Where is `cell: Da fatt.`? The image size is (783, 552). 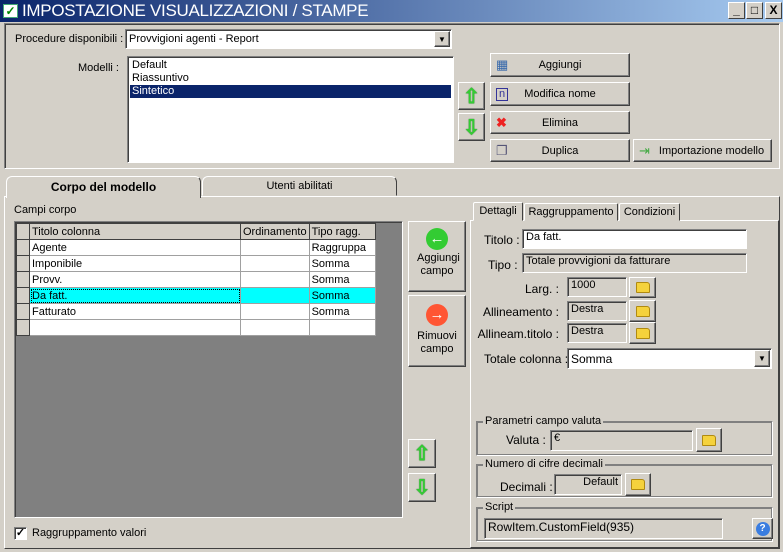
cell: Da fatt. is located at coordinates (135, 295).